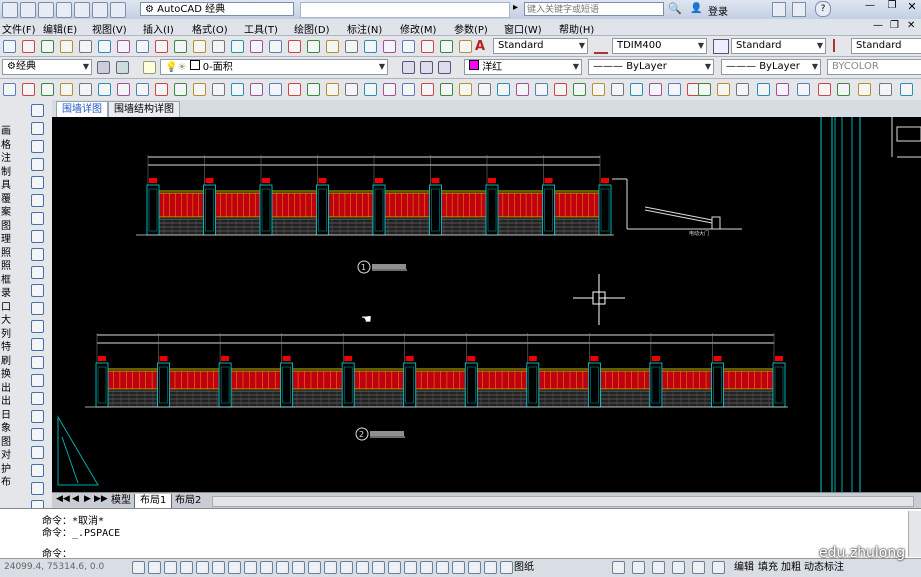  I want to click on save-icon, so click(46, 10).